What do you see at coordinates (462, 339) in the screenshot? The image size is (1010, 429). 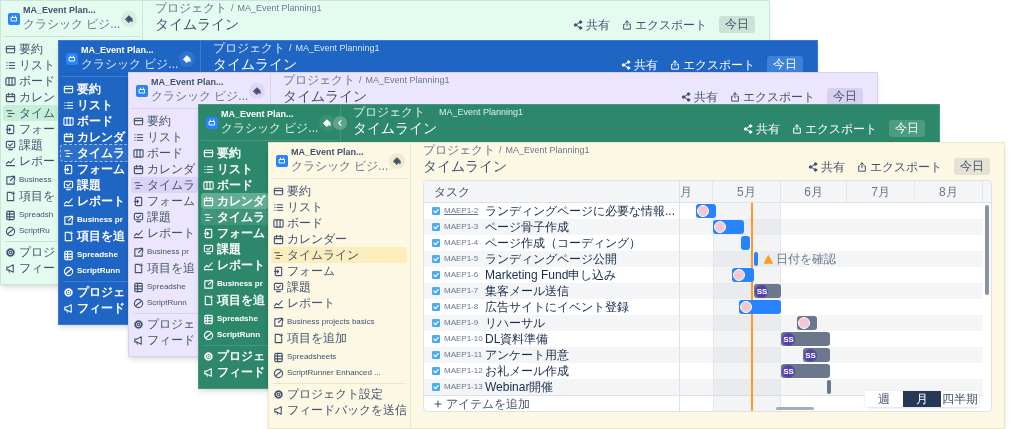 I see `issue-key: MAEP1-10` at bounding box center [462, 339].